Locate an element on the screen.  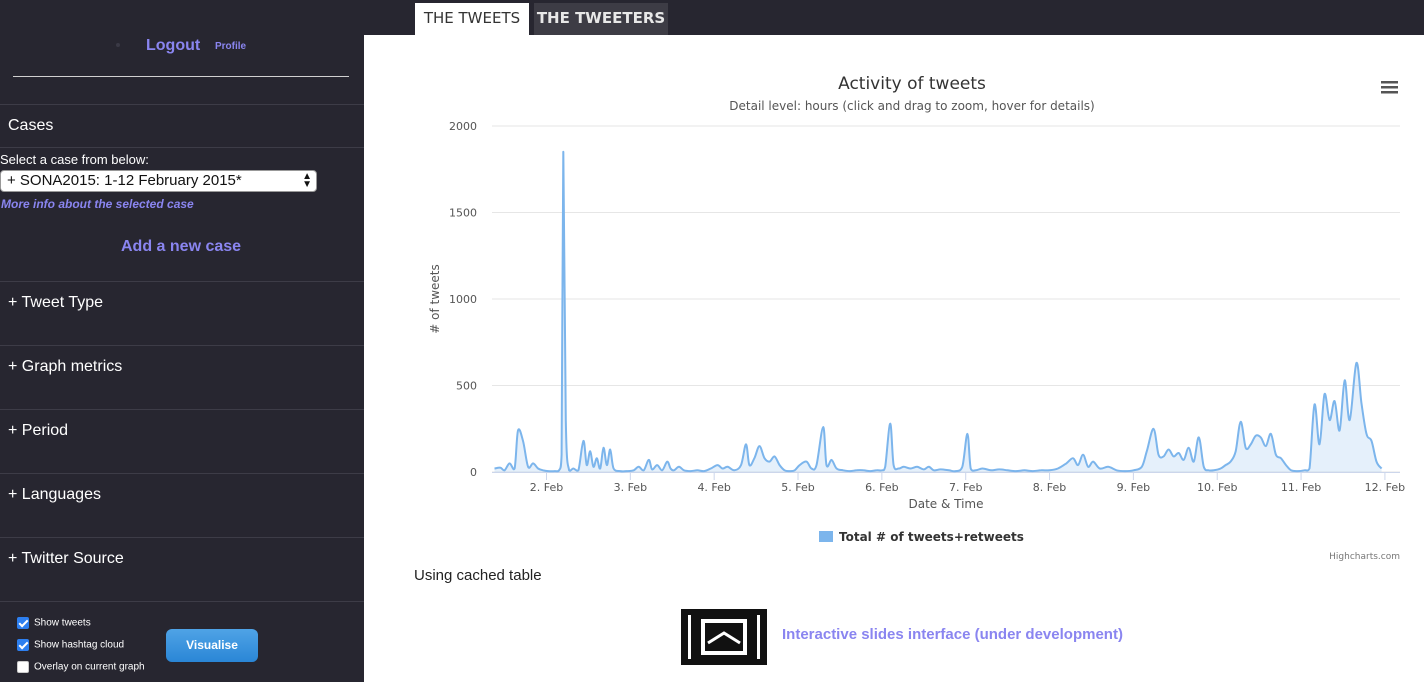
x-tick-label: 4. Feb is located at coordinates (713, 487).